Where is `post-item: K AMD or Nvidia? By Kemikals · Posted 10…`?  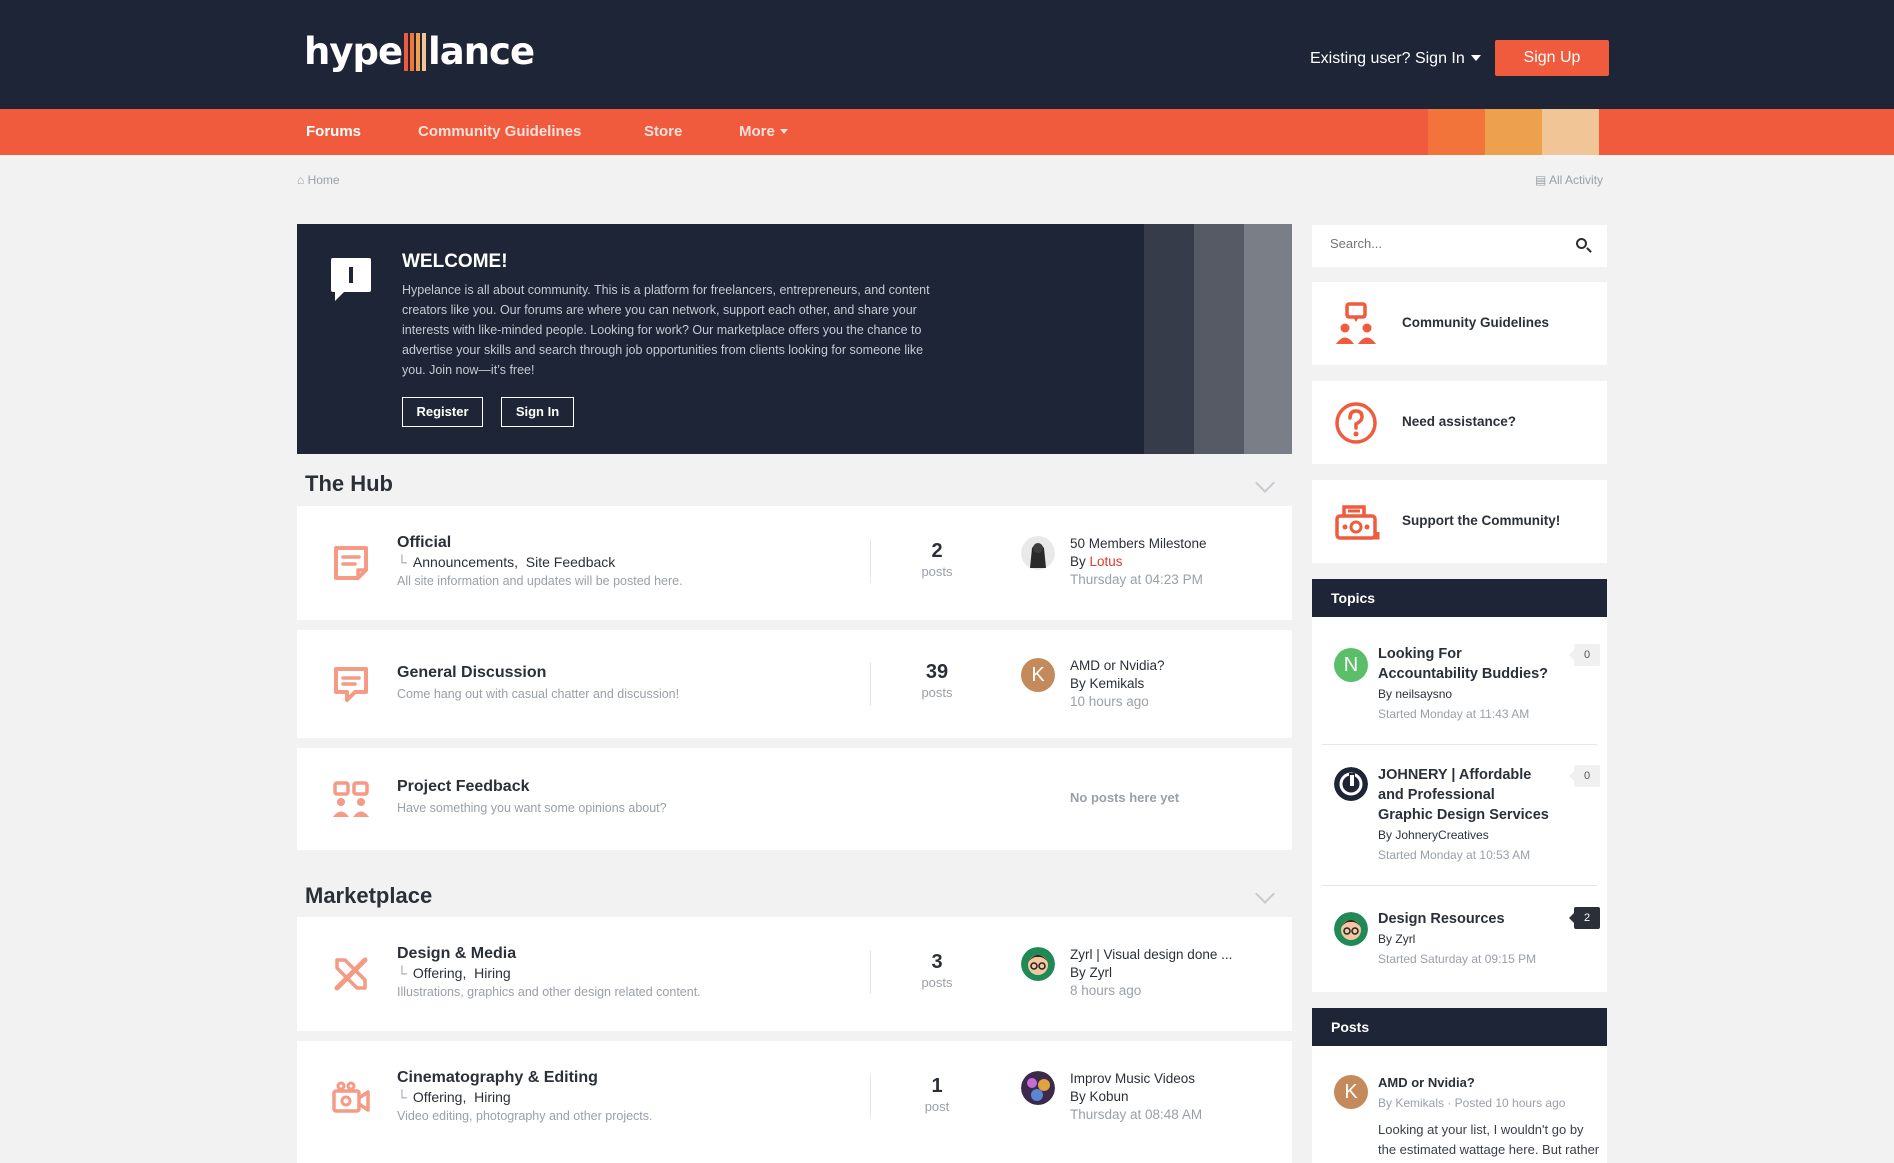
post-item: K AMD or Nvidia? By Kemikals · Posted 10… is located at coordinates (1459, 1104).